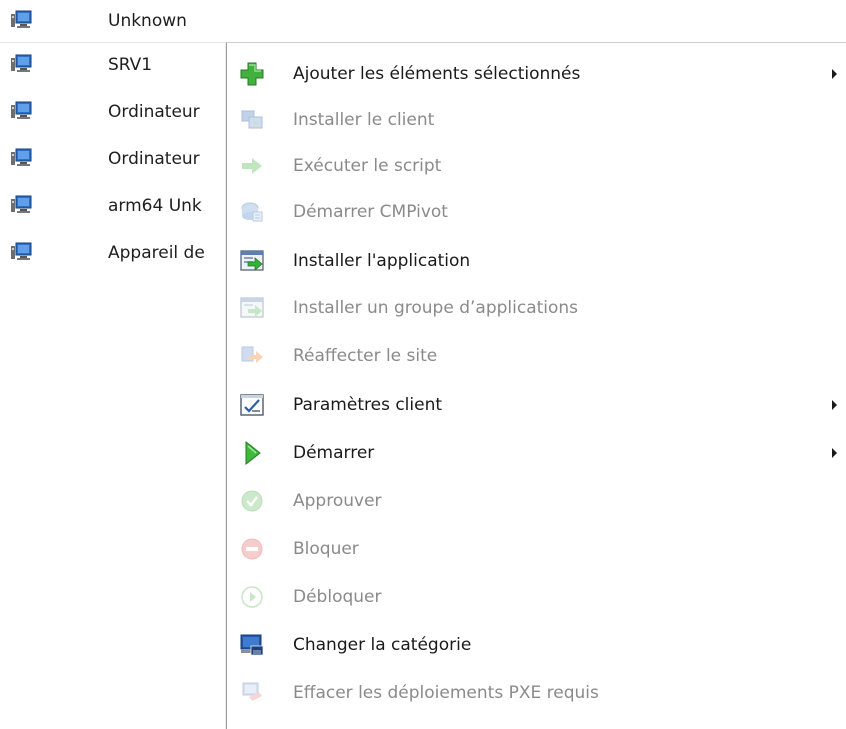 This screenshot has height=729, width=846. What do you see at coordinates (536, 356) in the screenshot?
I see `menu-item-reassign-site: Réaffecter le site` at bounding box center [536, 356].